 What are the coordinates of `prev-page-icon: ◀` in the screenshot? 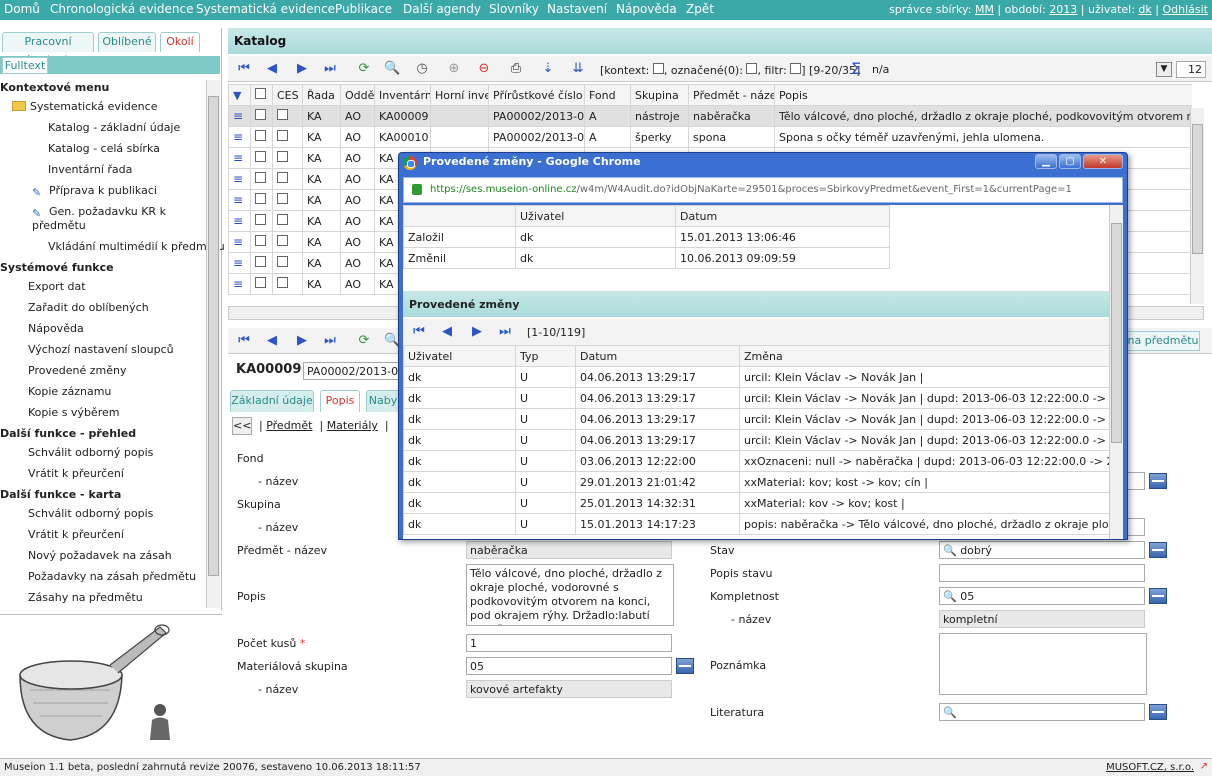 It's located at (272, 69).